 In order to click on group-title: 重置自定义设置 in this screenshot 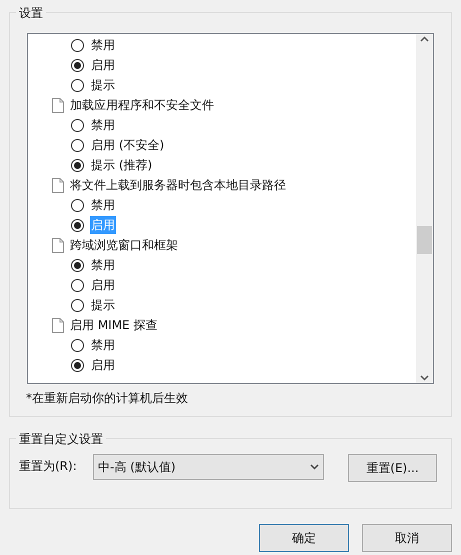, I will do `click(61, 439)`.